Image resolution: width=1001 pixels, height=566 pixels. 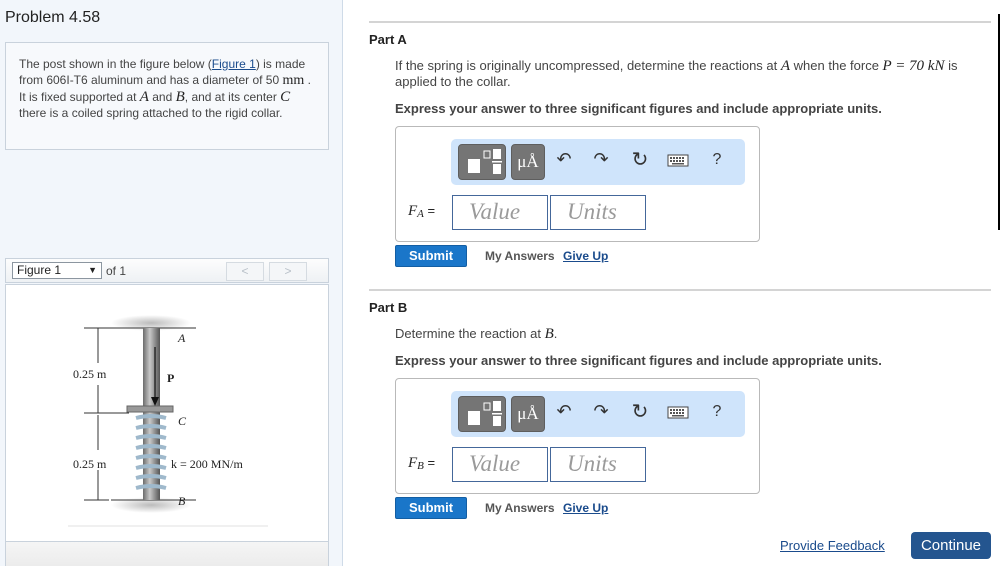 I want to click on figure-select: Figure 1 ▼, so click(x=57, y=270).